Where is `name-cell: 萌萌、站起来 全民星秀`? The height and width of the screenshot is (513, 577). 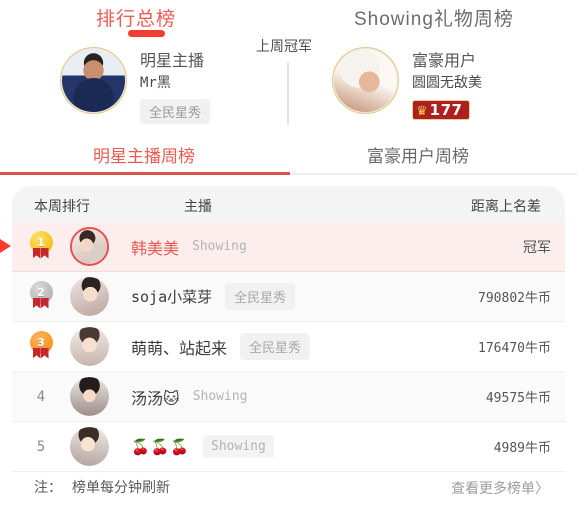 name-cell: 萌萌、站起来 全民星秀 is located at coordinates (304, 346).